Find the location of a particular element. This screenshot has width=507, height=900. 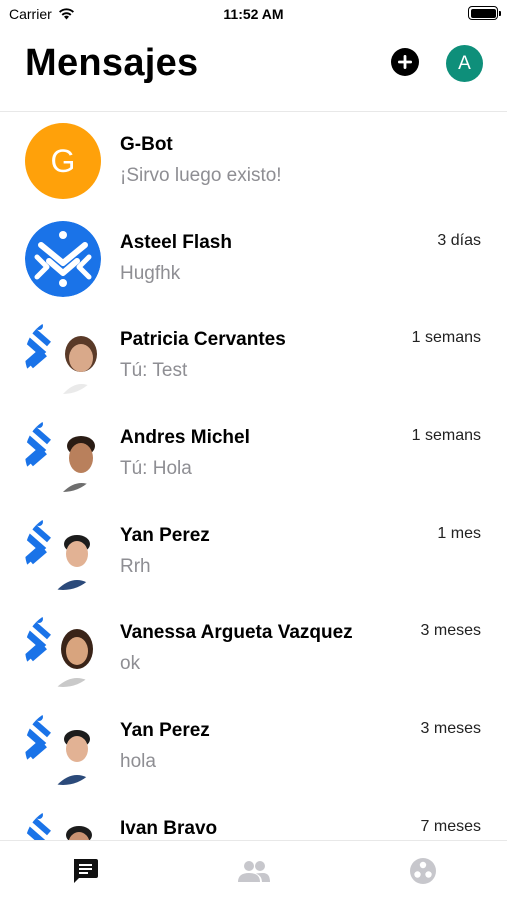

message-preview: Tú: Test is located at coordinates (154, 371).